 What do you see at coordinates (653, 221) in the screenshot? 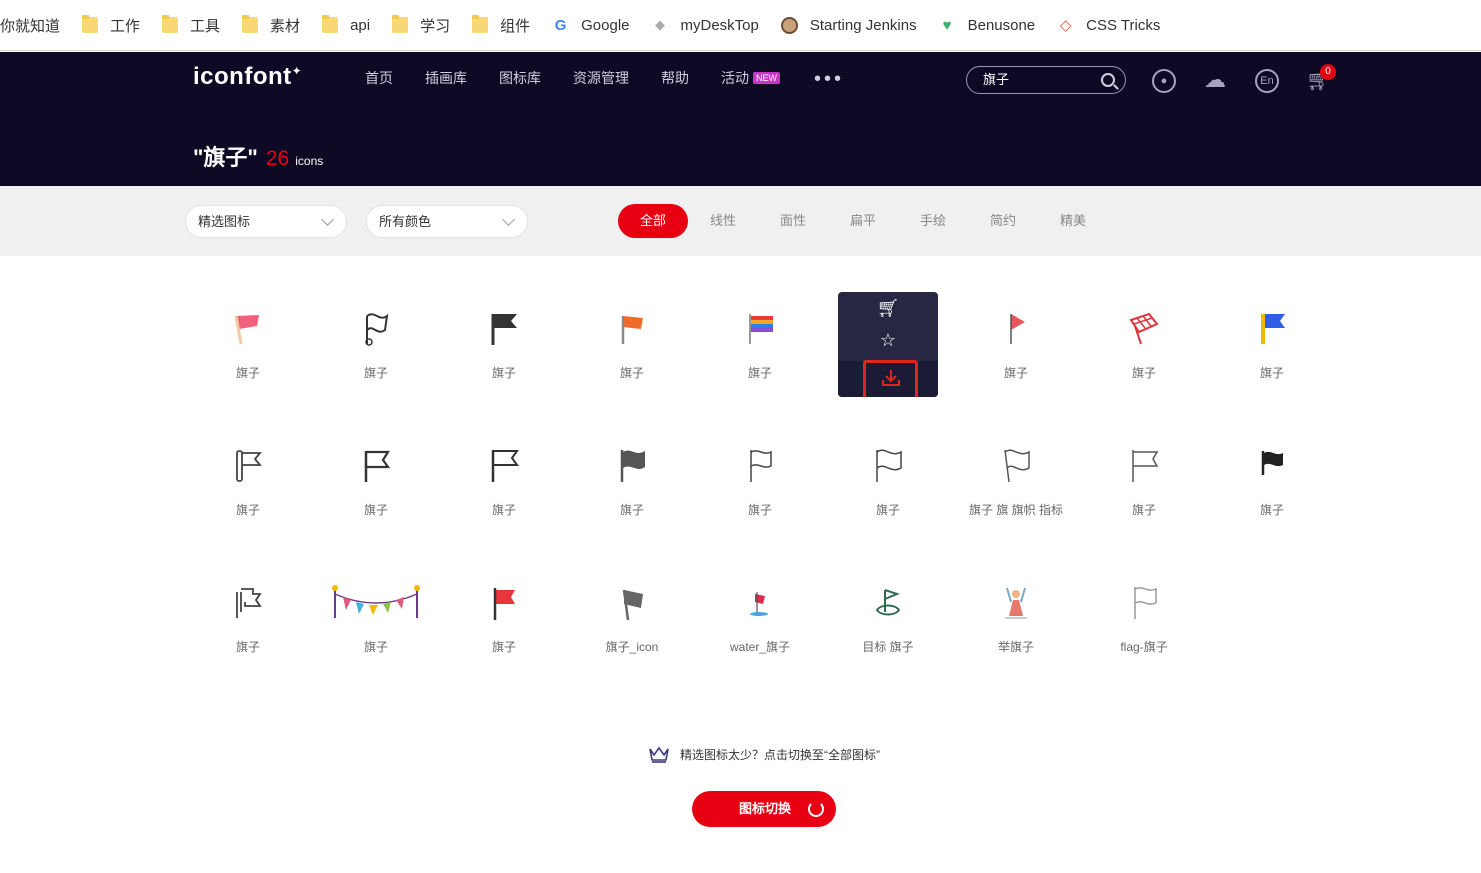
I see `tab-all: 全部` at bounding box center [653, 221].